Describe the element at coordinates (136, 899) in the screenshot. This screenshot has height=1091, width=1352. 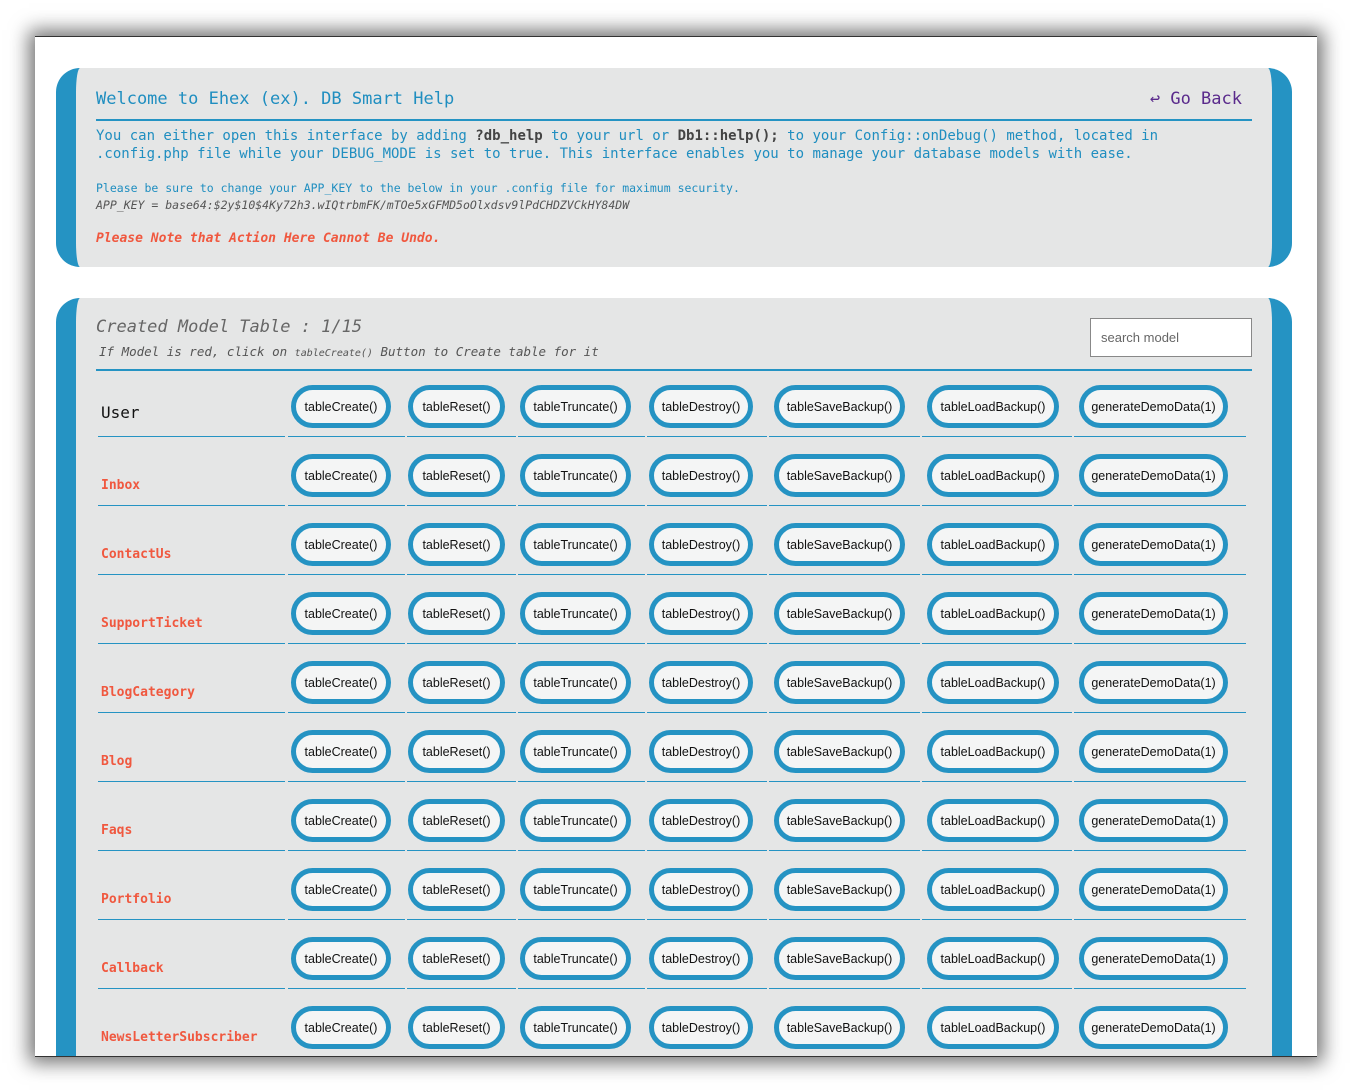
I see `model-name: Portfolio` at that location.